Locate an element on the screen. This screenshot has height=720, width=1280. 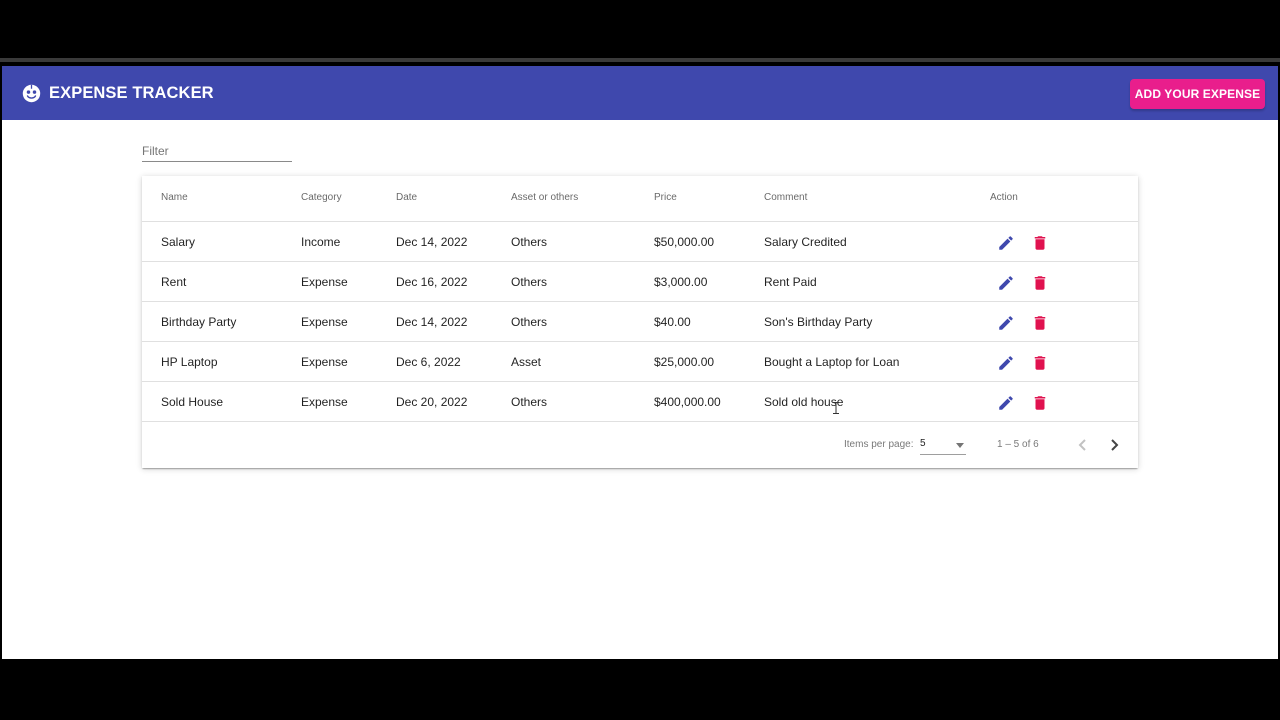
toolbar: EXPENSE TRACKER ADD YOUR EXPENSE is located at coordinates (640, 93).